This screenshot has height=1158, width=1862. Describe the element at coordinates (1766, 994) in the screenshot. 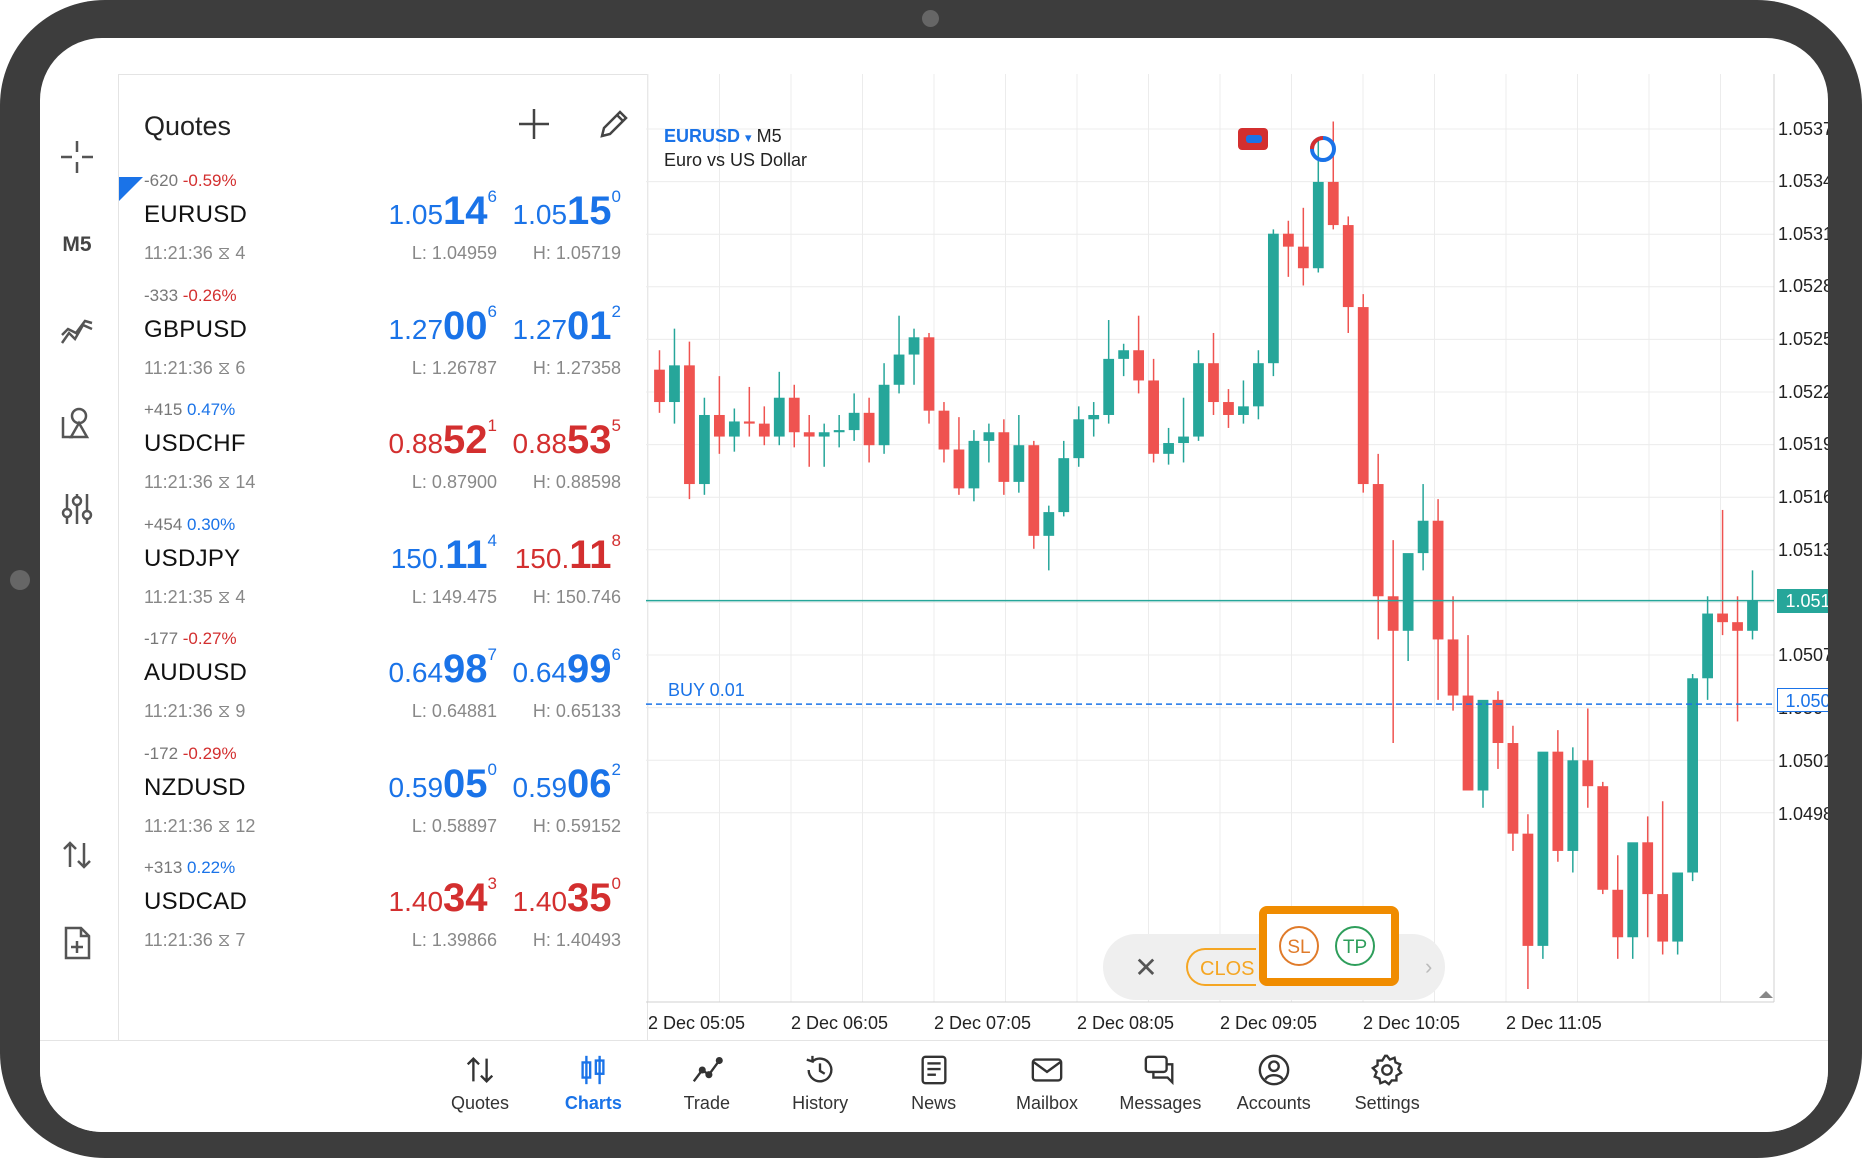

I see `scroll-end-icon` at that location.